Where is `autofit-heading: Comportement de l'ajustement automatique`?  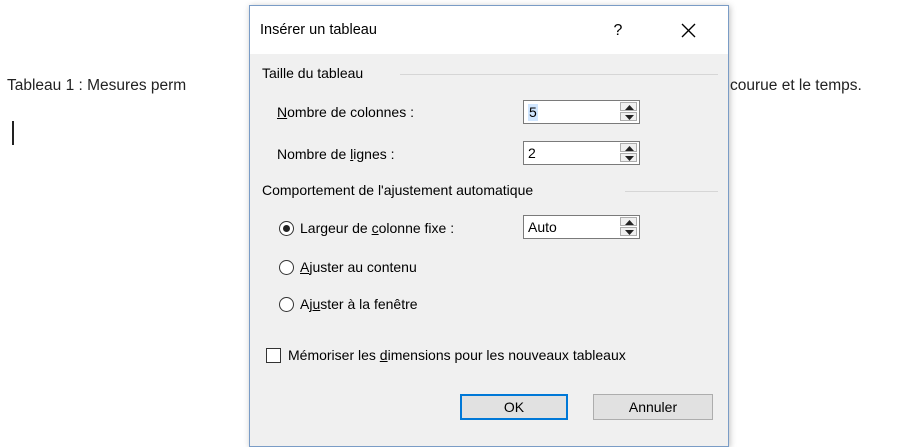
autofit-heading: Comportement de l'ajustement automatique is located at coordinates (398, 190).